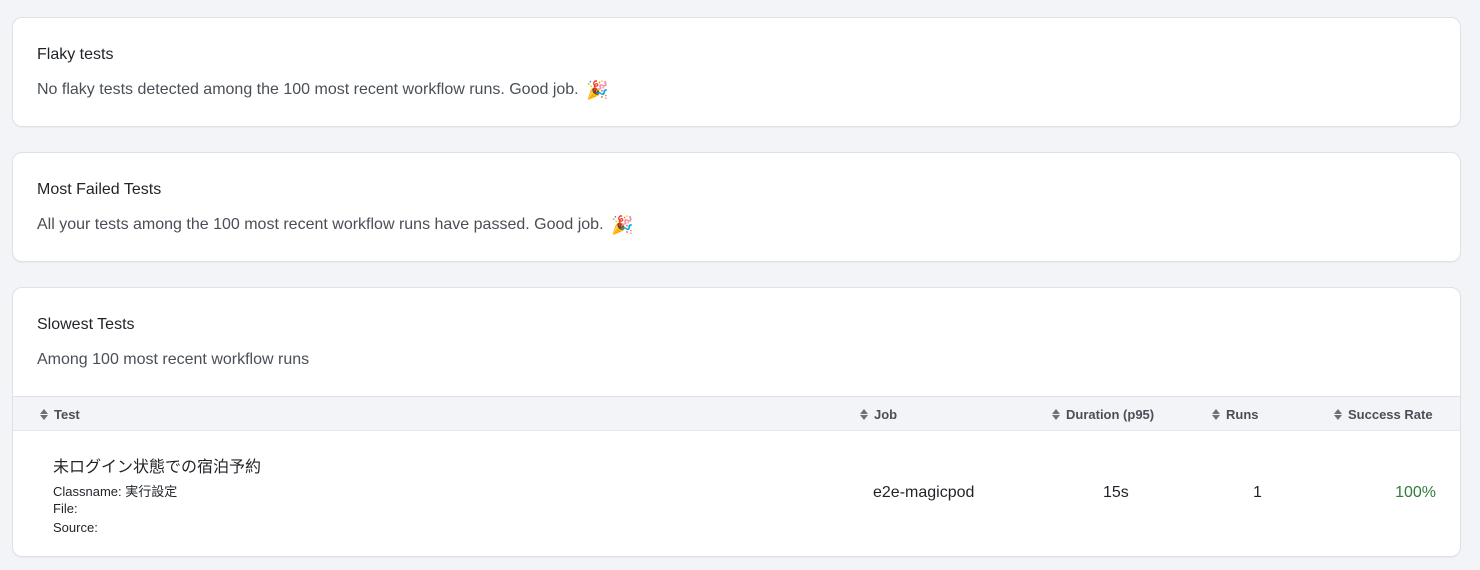 This screenshot has width=1480, height=570. I want to click on test-classname: Classname: 実行設定, so click(115, 491).